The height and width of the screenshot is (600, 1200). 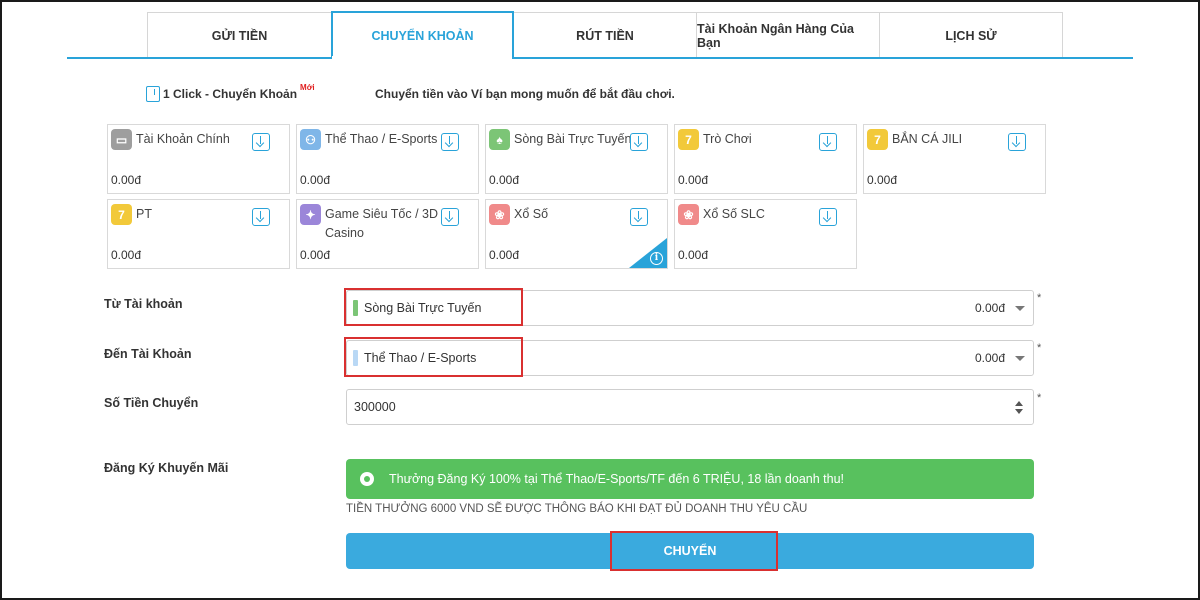 What do you see at coordinates (198, 234) in the screenshot?
I see `wallet-card: 7 PT 0.00đ` at bounding box center [198, 234].